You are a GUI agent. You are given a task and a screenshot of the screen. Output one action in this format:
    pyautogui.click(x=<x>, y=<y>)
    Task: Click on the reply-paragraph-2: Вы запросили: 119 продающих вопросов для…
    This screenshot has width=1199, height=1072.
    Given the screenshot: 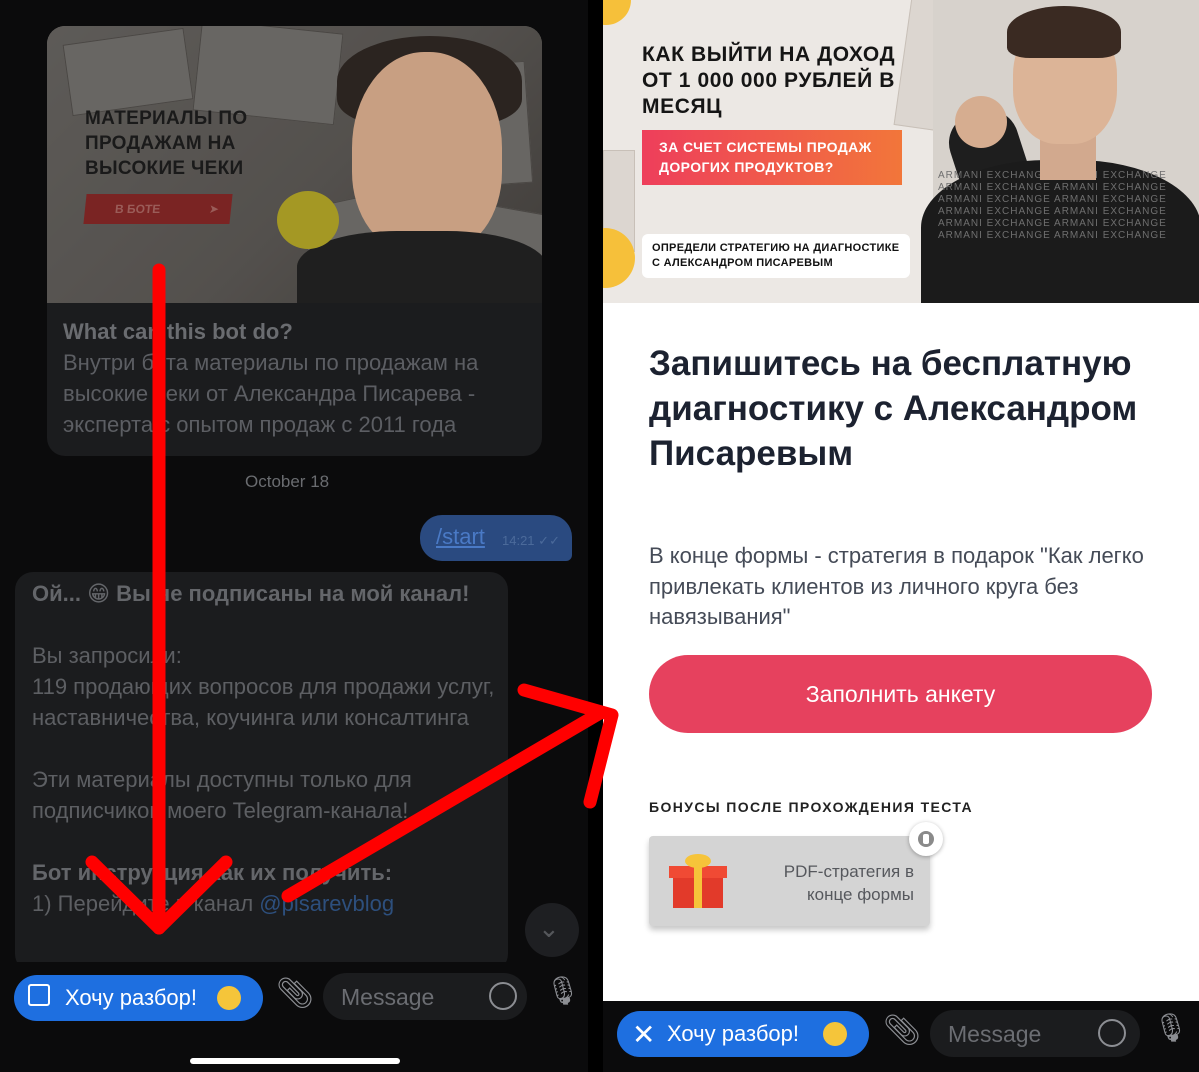 What is the action you would take?
    pyautogui.click(x=263, y=686)
    